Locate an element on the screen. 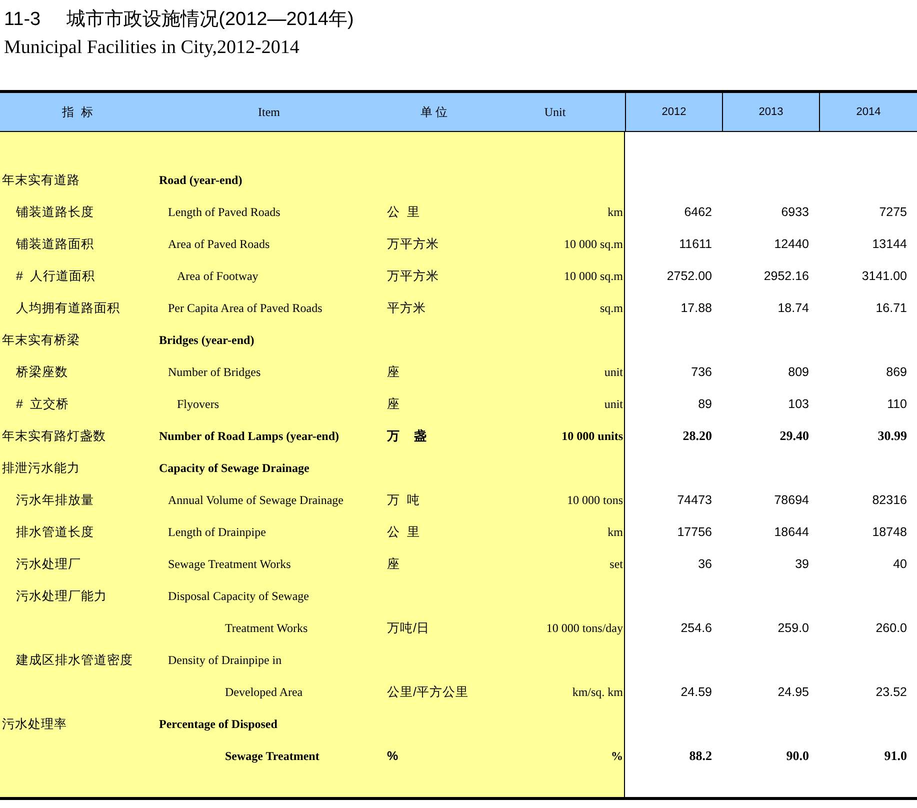 The width and height of the screenshot is (917, 808). column-header: 2012 is located at coordinates (674, 112).